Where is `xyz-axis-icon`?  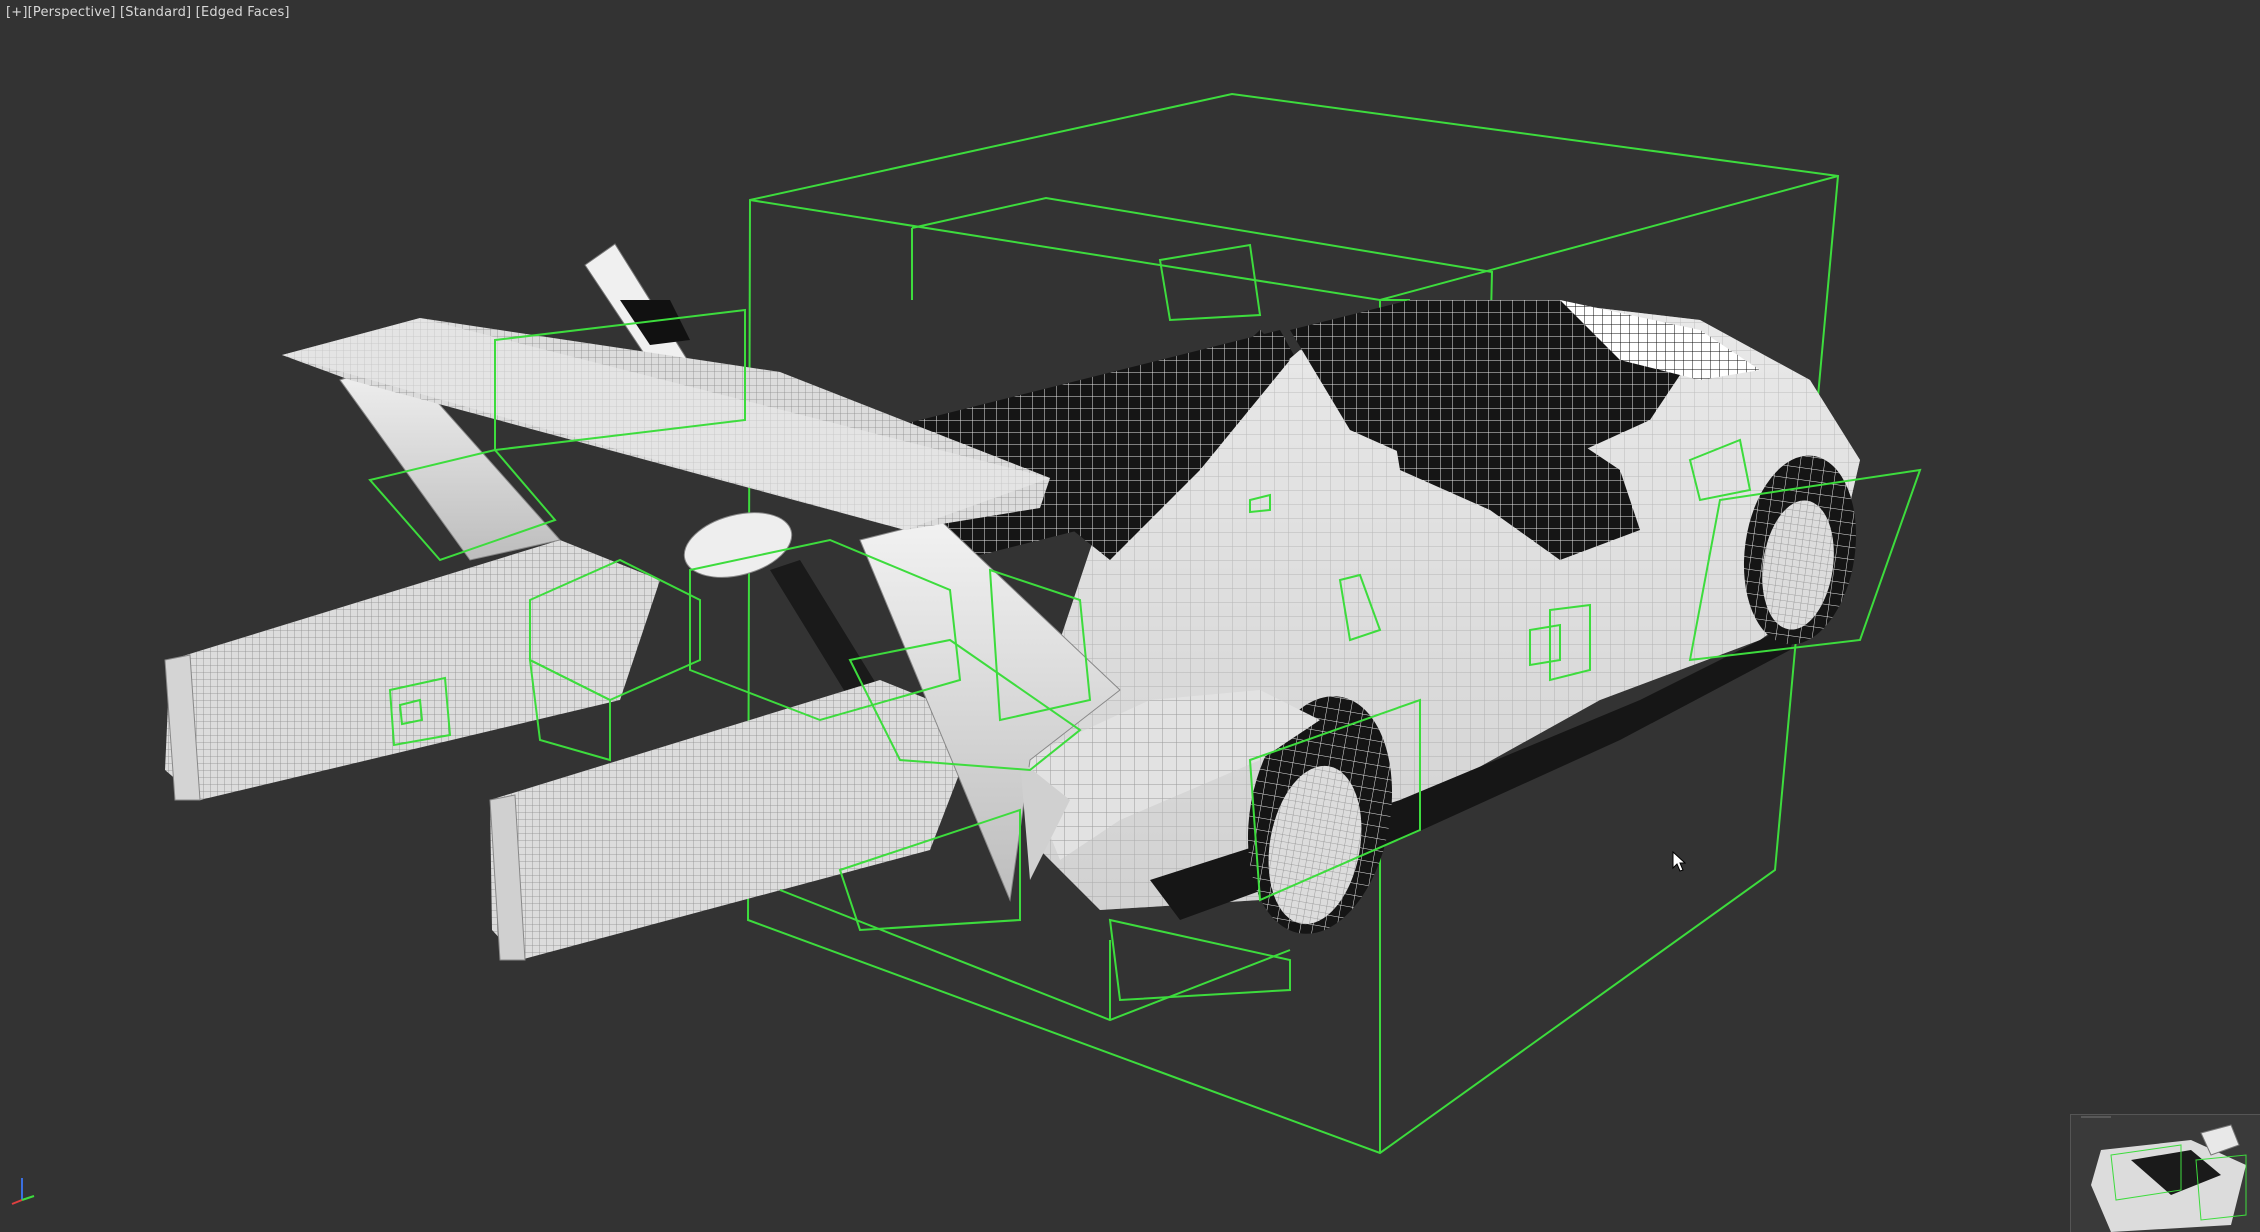
xyz-axis-icon is located at coordinates (23, 1191).